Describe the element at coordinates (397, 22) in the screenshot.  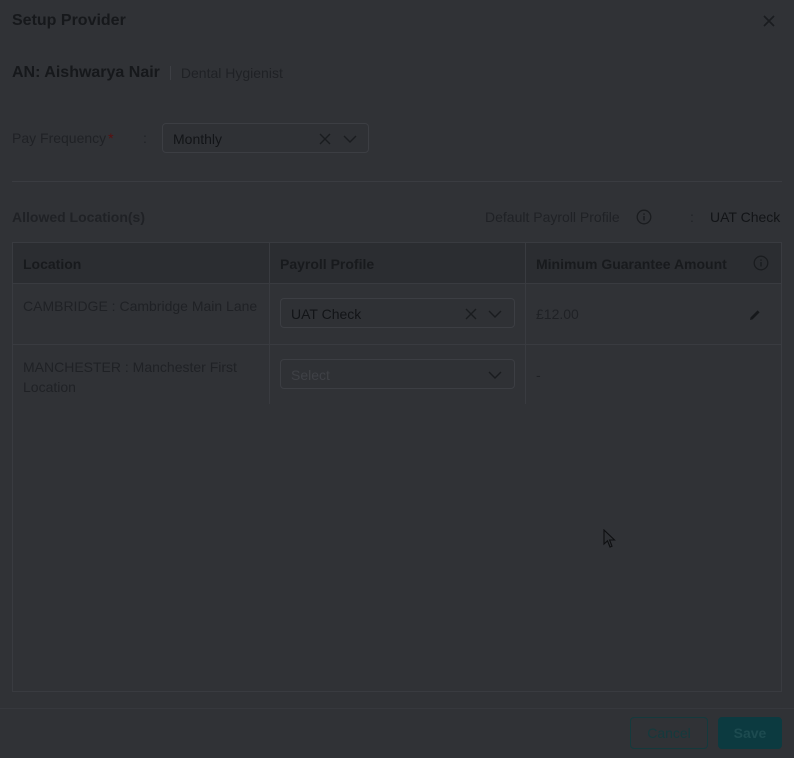
I see `dialog-header: Setup Provider` at that location.